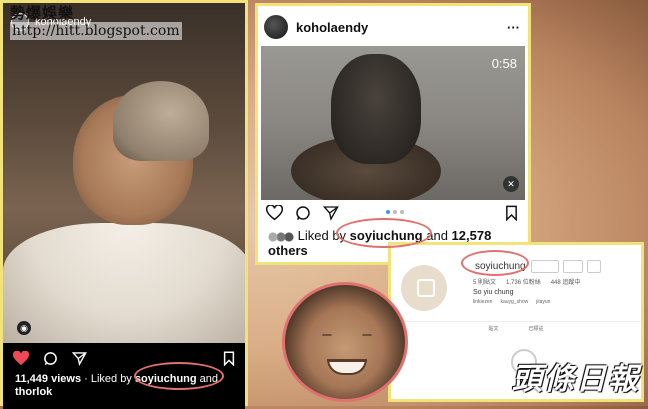 Image resolution: width=648 pixels, height=409 pixels. Describe the element at coordinates (513, 27) in the screenshot. I see `more-icon: ···` at that location.